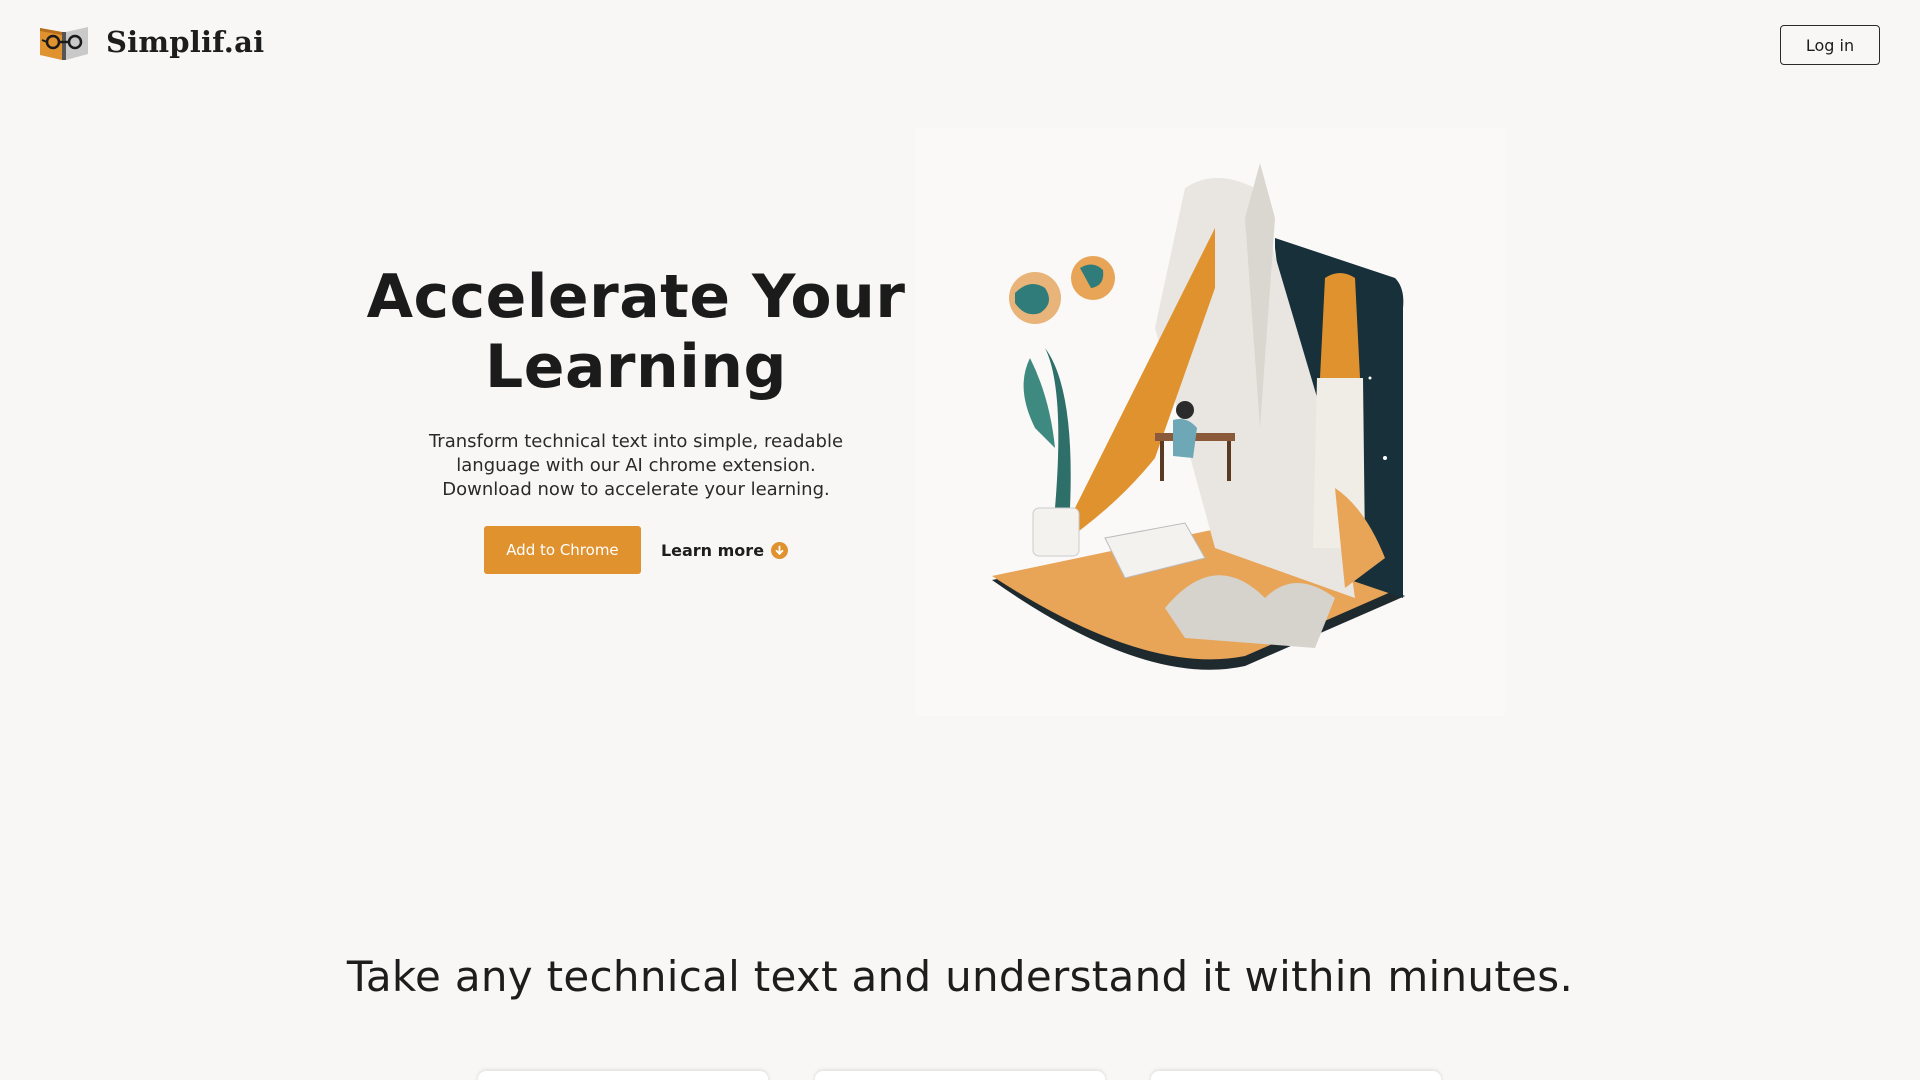 The width and height of the screenshot is (1920, 1080). What do you see at coordinates (562, 550) in the screenshot?
I see `add-to-chrome-button: Add to Chrome` at bounding box center [562, 550].